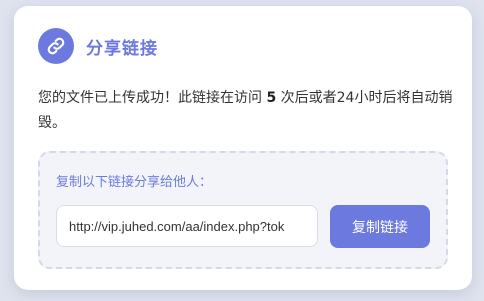  Describe the element at coordinates (187, 226) in the screenshot. I see `share-link-input` at that location.